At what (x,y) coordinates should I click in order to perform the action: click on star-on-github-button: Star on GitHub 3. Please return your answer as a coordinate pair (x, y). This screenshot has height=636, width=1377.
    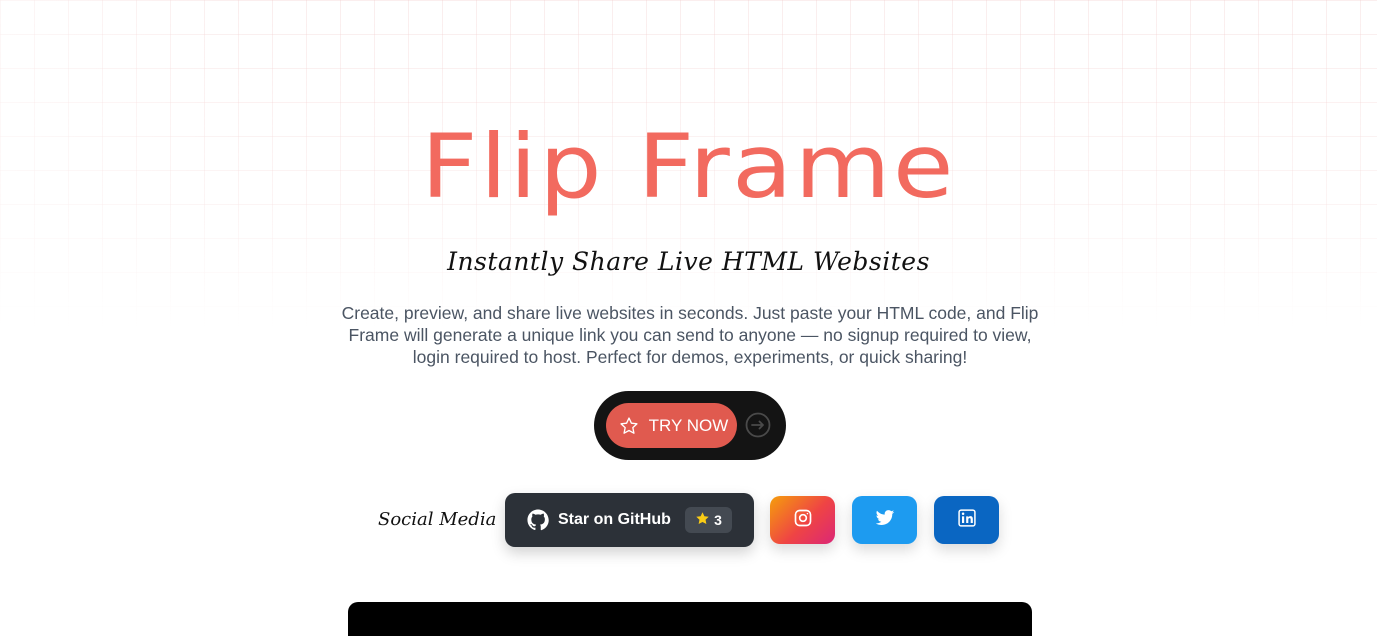
    Looking at the image, I should click on (629, 520).